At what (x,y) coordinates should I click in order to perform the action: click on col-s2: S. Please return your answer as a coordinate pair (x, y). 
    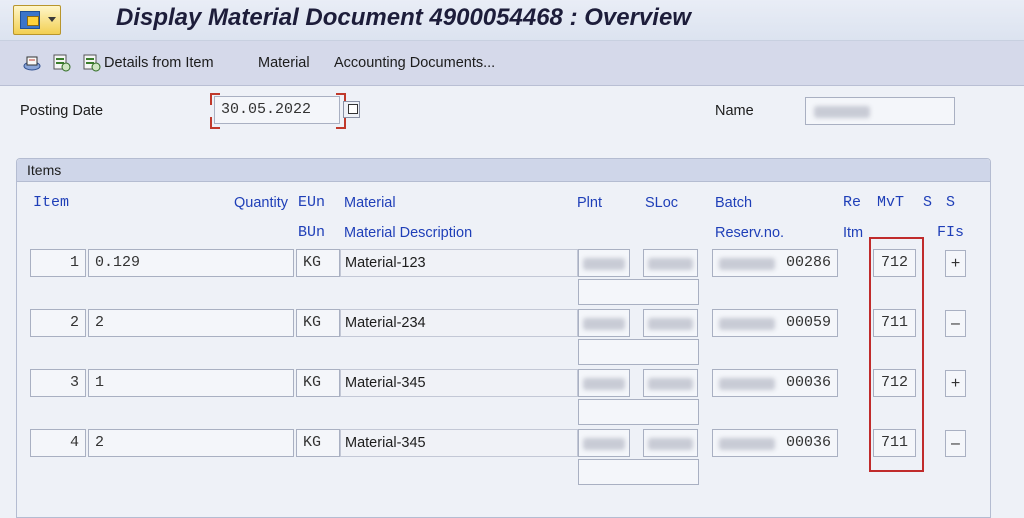
    Looking at the image, I should click on (951, 202).